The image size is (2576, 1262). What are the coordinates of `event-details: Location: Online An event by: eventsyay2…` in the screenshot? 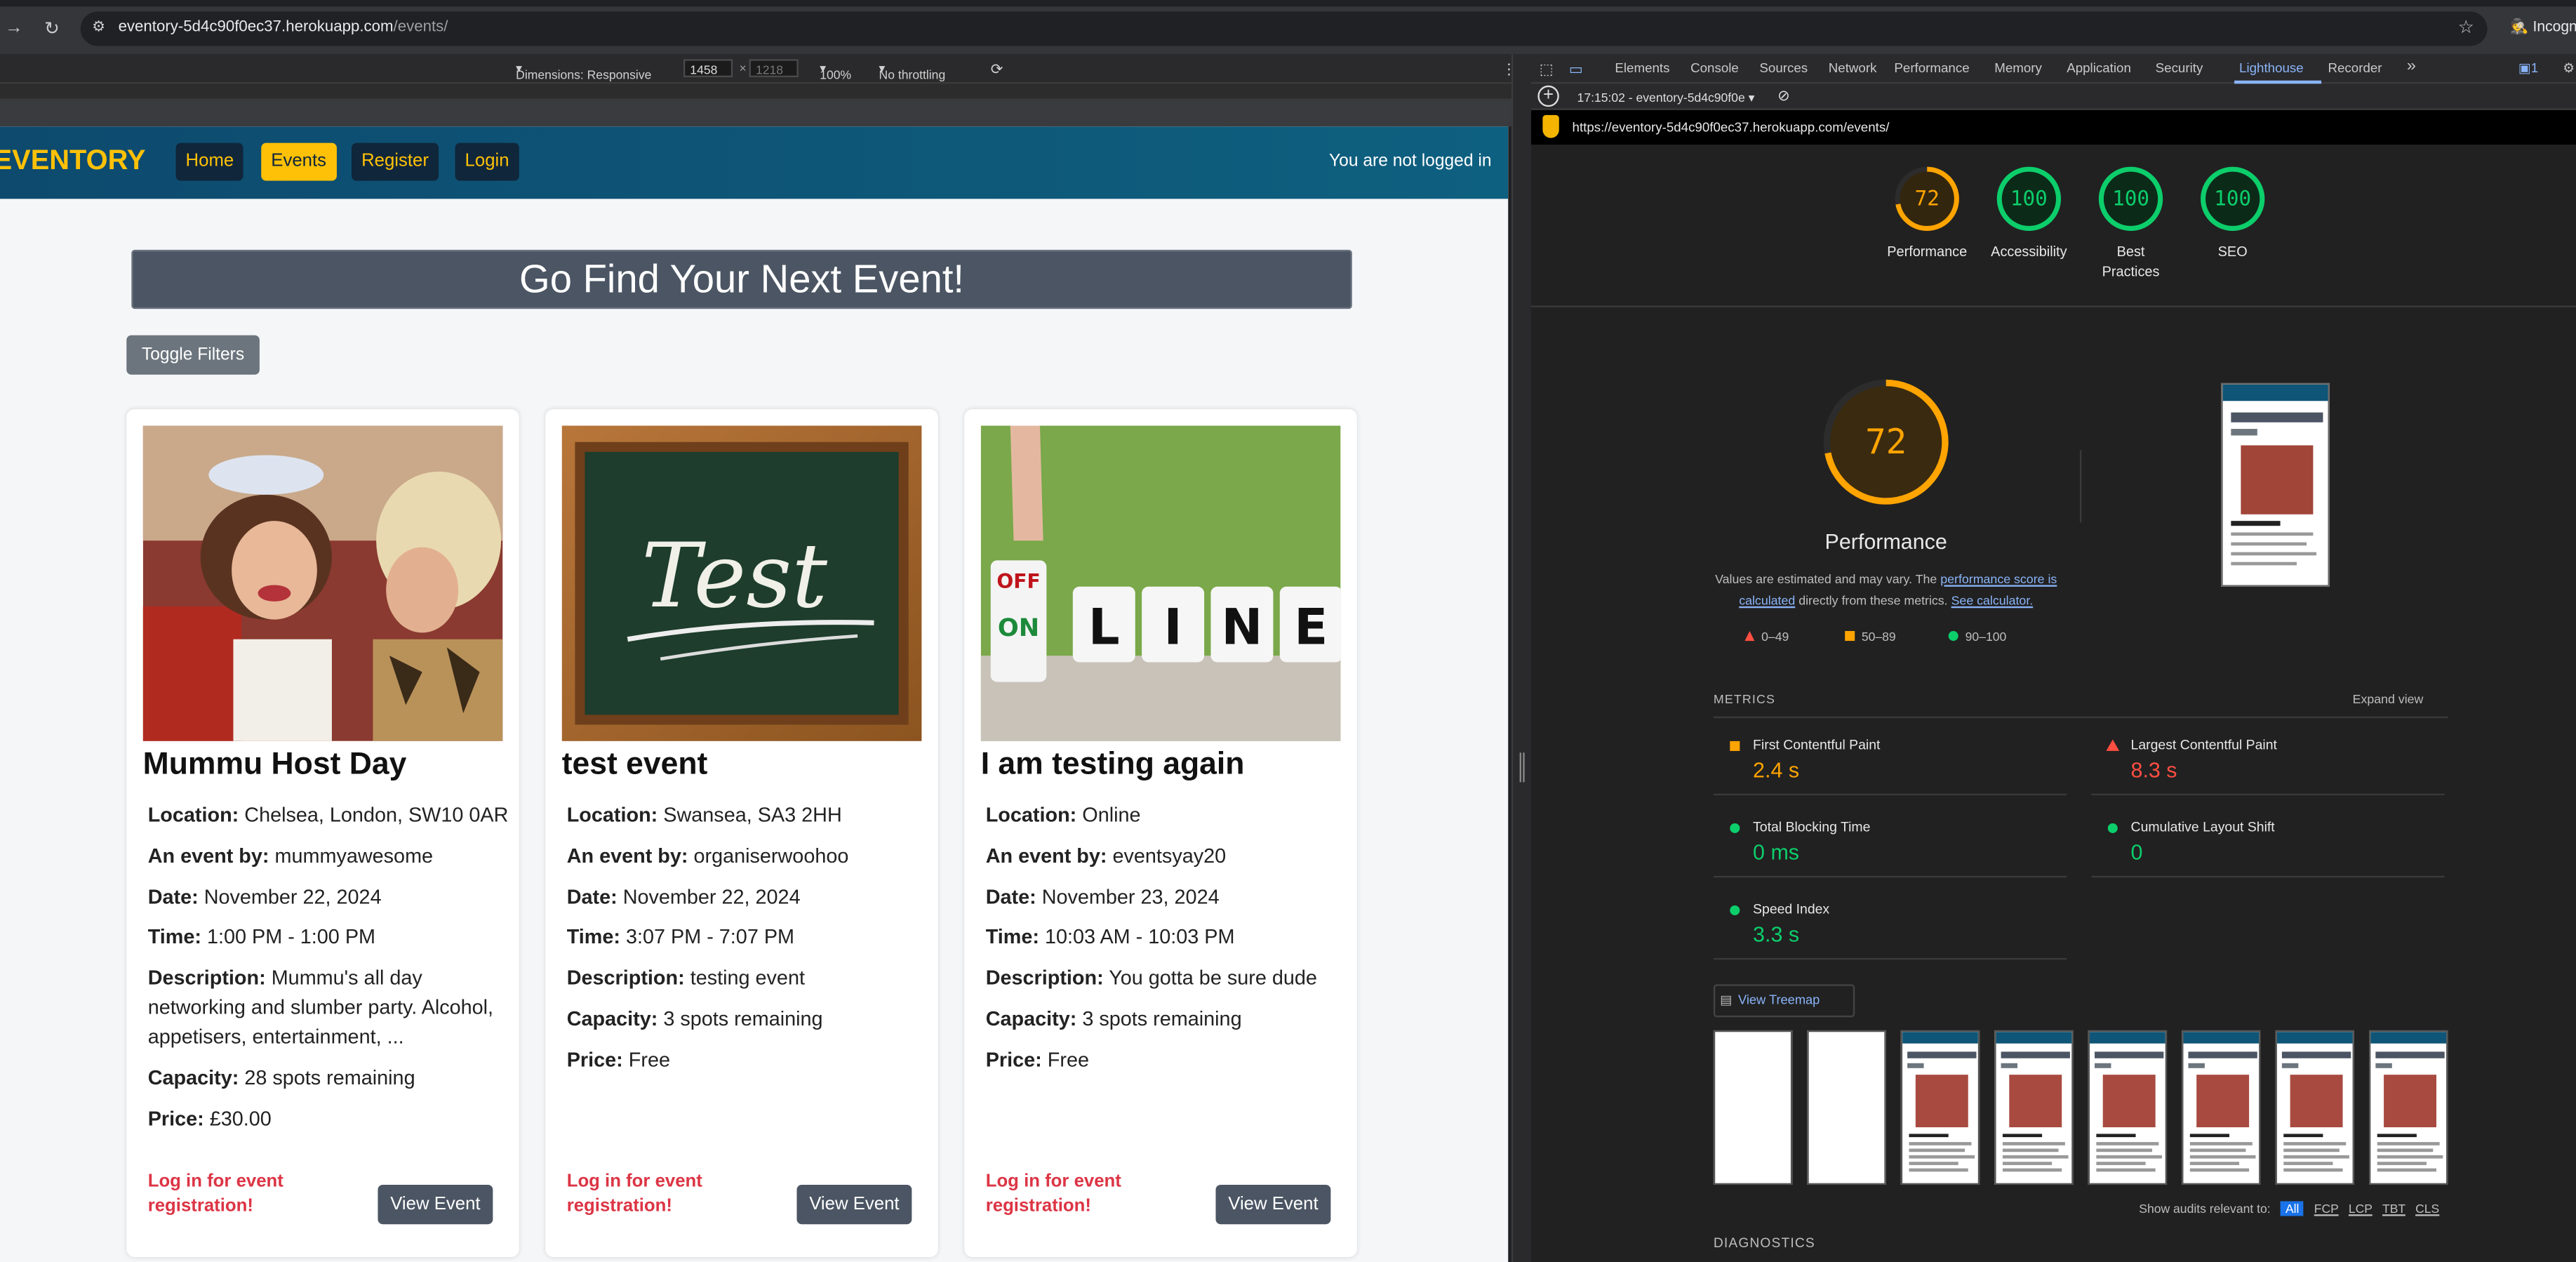 It's located at (1167, 942).